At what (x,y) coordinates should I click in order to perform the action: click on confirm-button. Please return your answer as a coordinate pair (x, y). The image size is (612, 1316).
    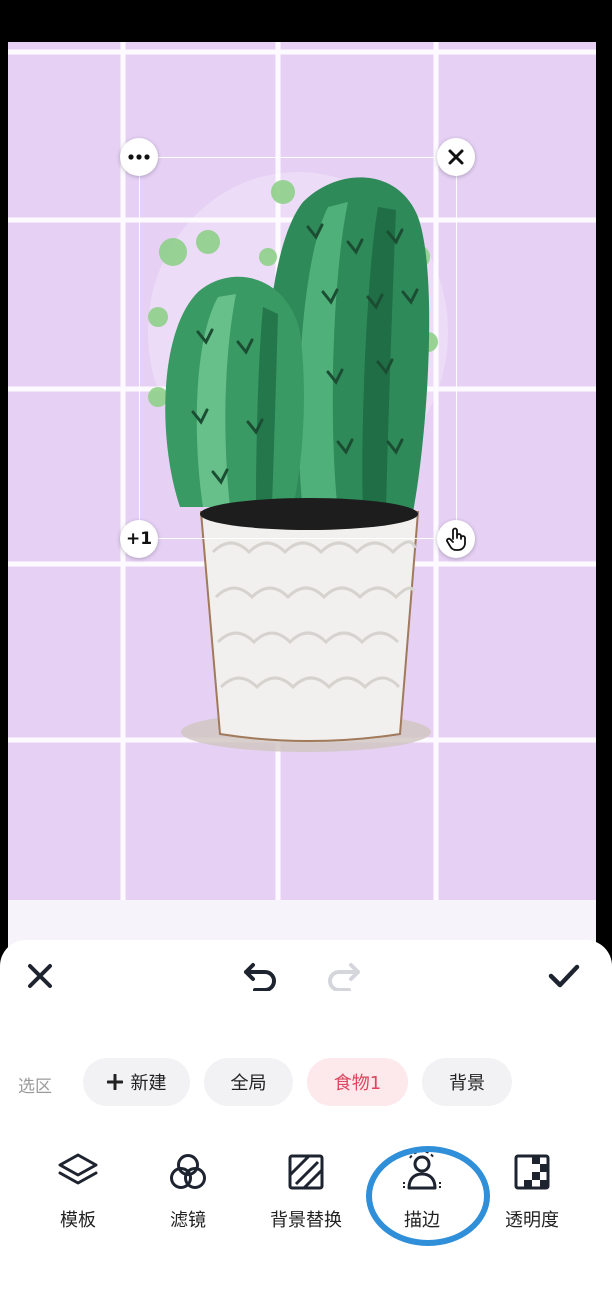
    Looking at the image, I should click on (564, 976).